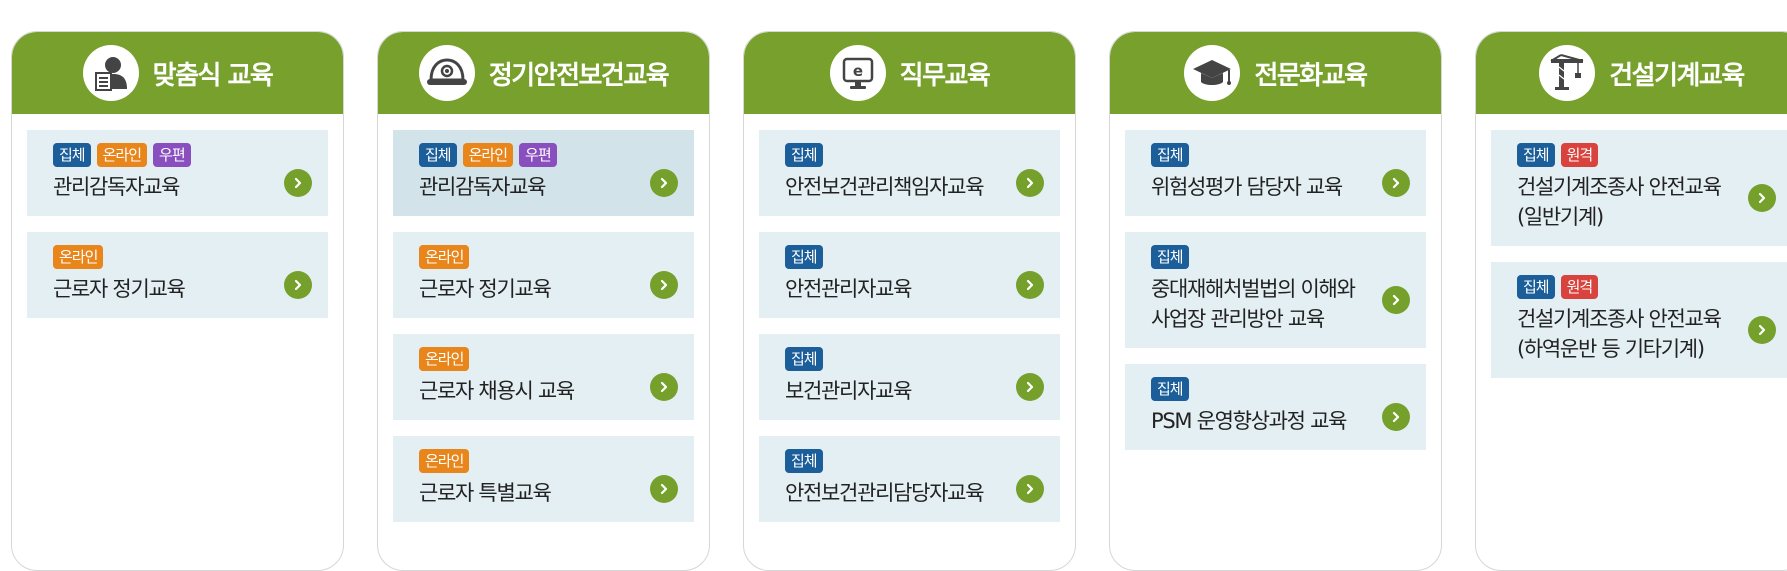 The width and height of the screenshot is (1787, 571). Describe the element at coordinates (909, 377) in the screenshot. I see `course-item: 집체보건관리자교육` at that location.